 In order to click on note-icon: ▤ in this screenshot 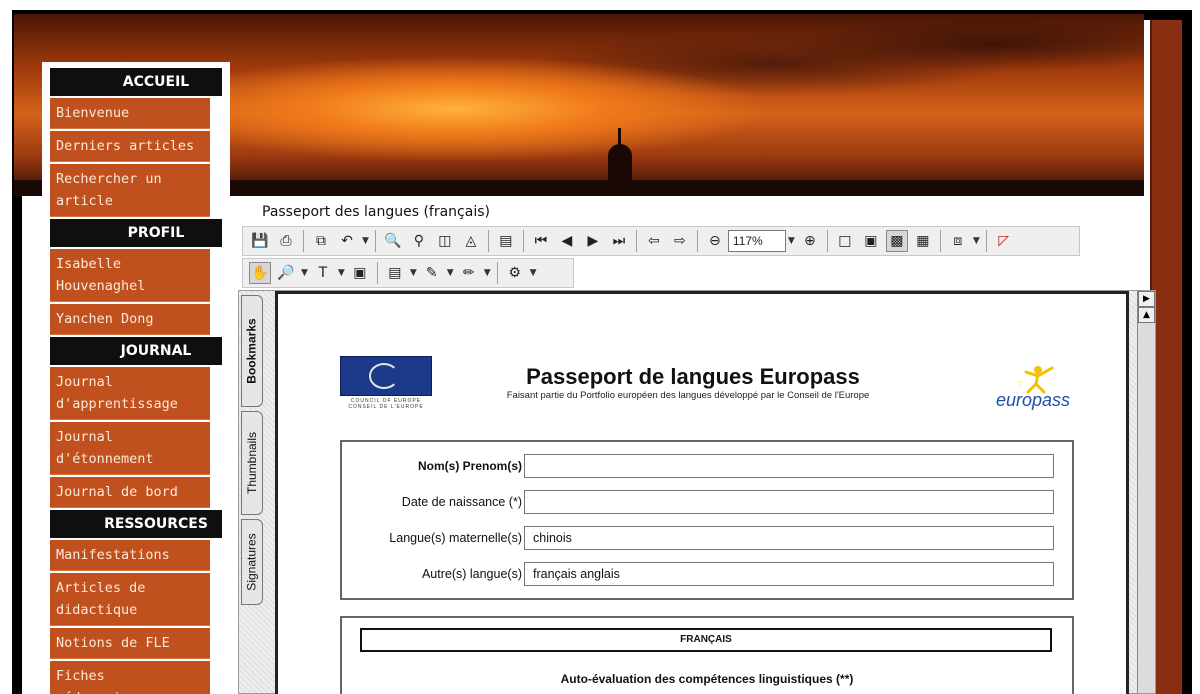, I will do `click(395, 273)`.